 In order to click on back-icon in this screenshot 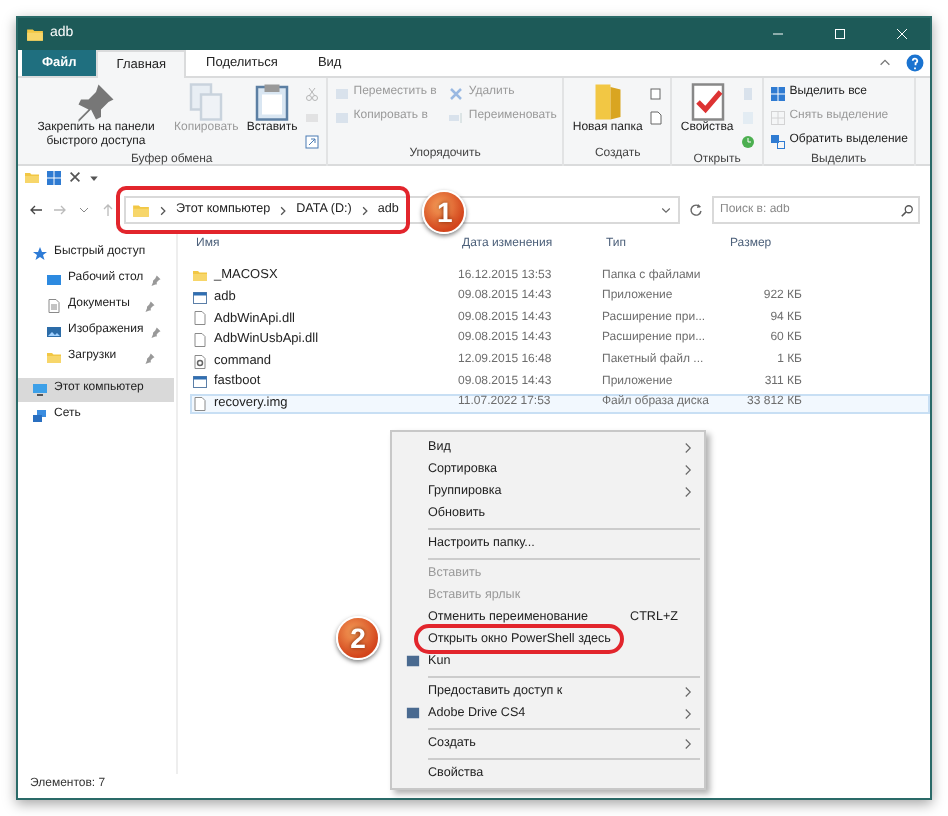, I will do `click(36, 210)`.